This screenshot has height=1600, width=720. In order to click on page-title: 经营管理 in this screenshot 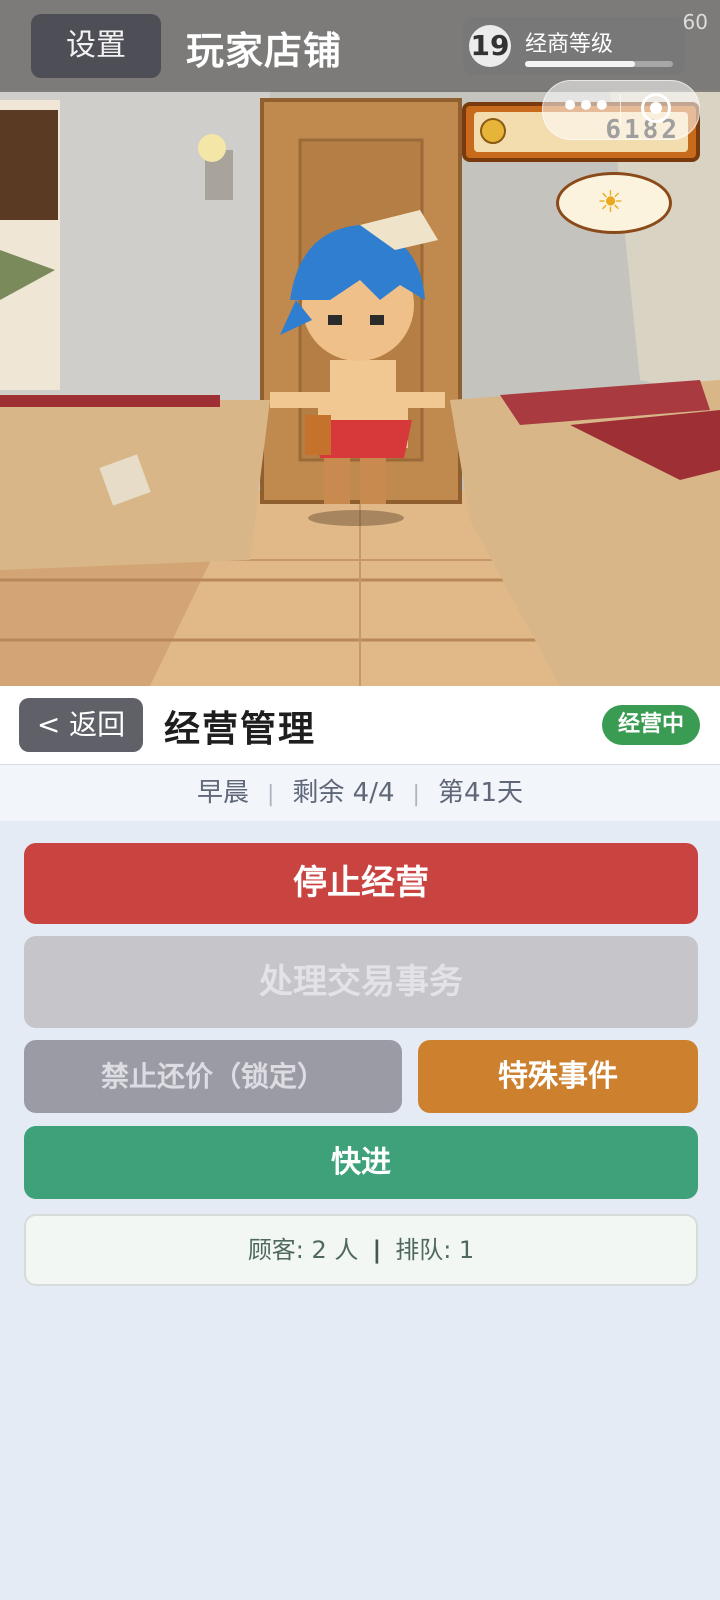, I will do `click(240, 729)`.